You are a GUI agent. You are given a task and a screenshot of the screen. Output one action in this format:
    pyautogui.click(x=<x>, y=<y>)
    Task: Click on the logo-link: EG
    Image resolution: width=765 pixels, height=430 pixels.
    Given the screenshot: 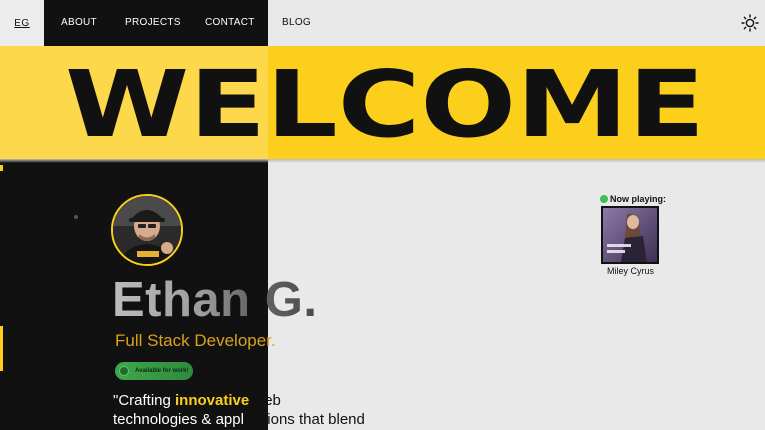 What is the action you would take?
    pyautogui.click(x=22, y=23)
    